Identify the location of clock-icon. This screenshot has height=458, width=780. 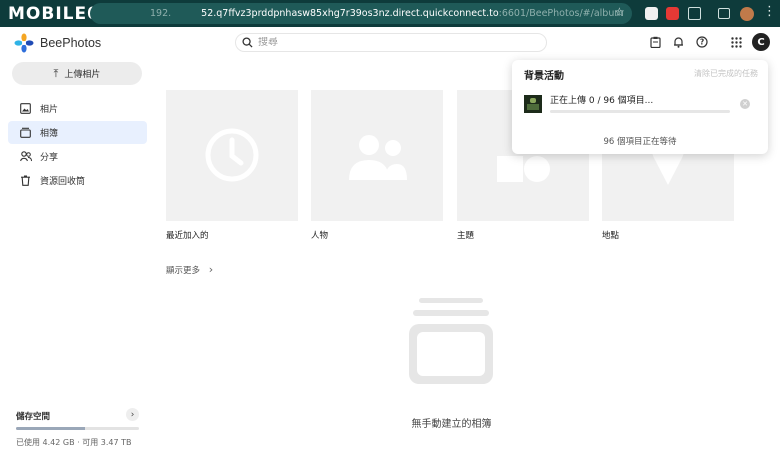
(232, 155).